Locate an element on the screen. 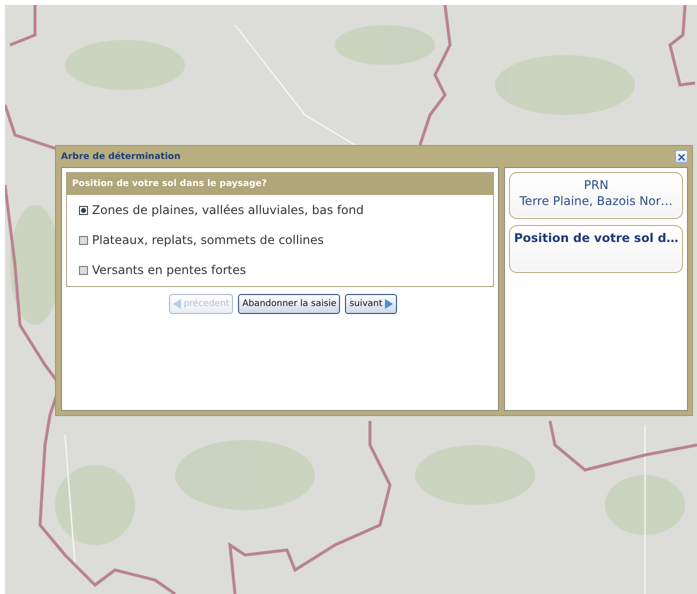 This screenshot has height=594, width=697. next-button: suivant is located at coordinates (371, 304).